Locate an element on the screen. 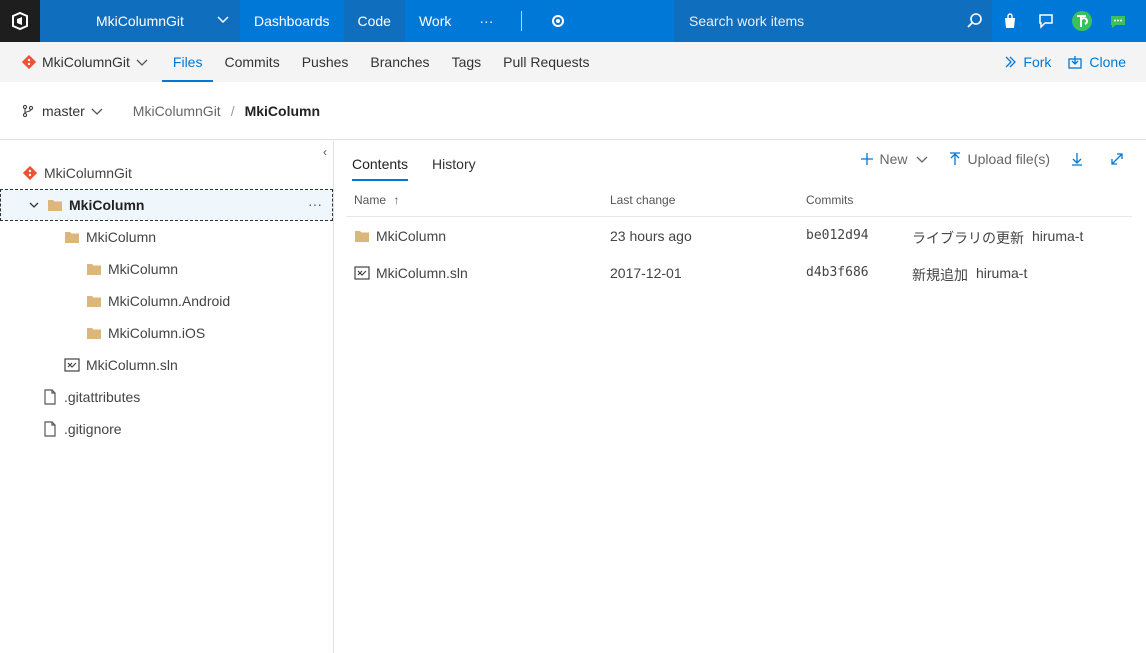 Image resolution: width=1146 pixels, height=653 pixels. row-name: MkiColumn is located at coordinates (411, 236).